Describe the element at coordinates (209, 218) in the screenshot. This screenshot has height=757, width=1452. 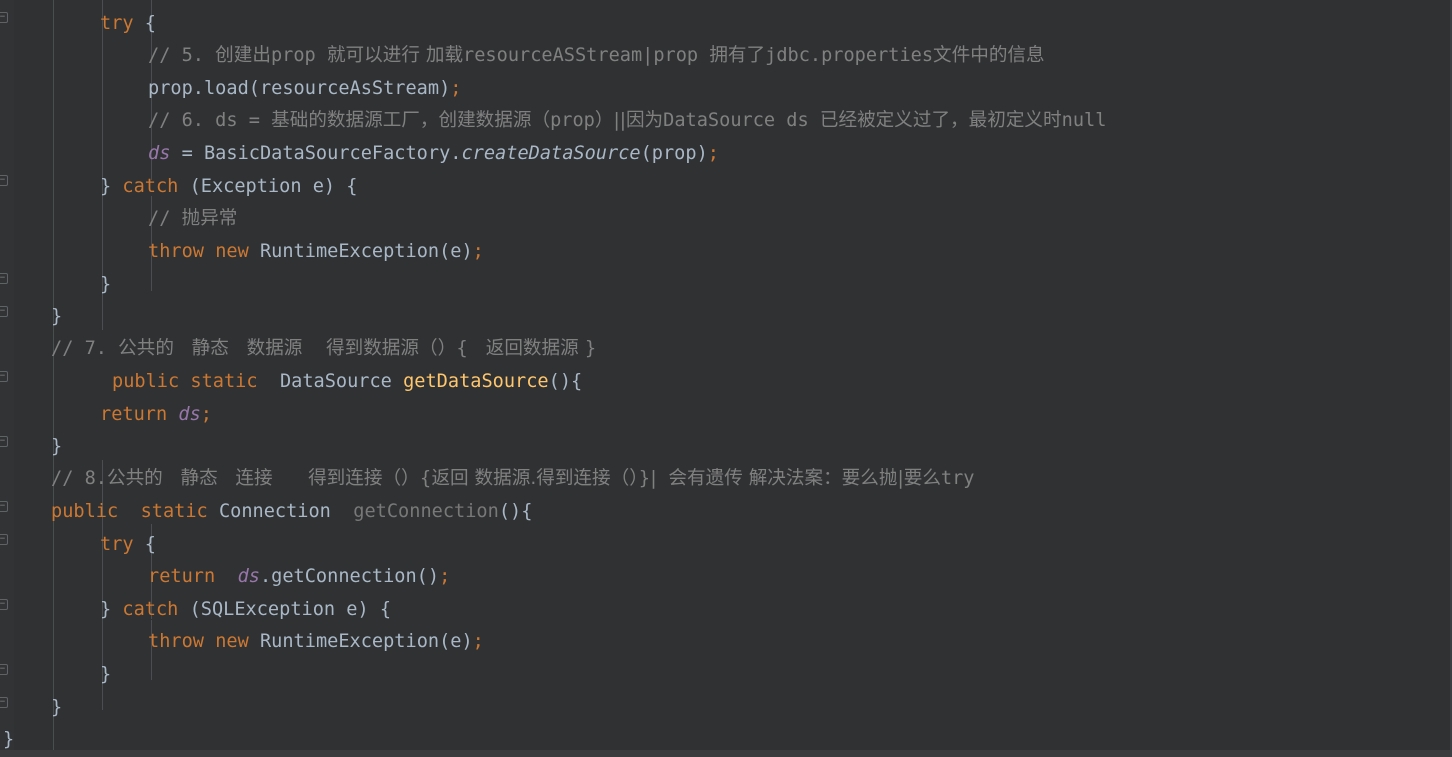
I see `code-token: 抛异常` at that location.